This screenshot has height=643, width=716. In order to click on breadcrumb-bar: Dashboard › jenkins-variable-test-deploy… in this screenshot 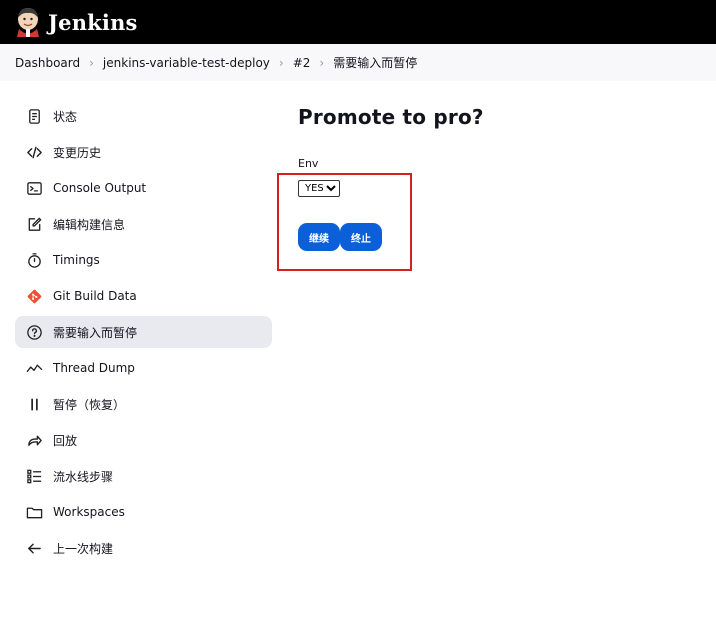, I will do `click(358, 62)`.